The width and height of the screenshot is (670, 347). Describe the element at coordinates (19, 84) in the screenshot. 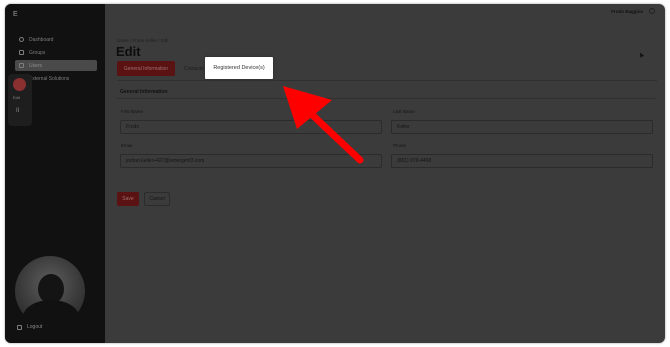

I see `record-button` at that location.